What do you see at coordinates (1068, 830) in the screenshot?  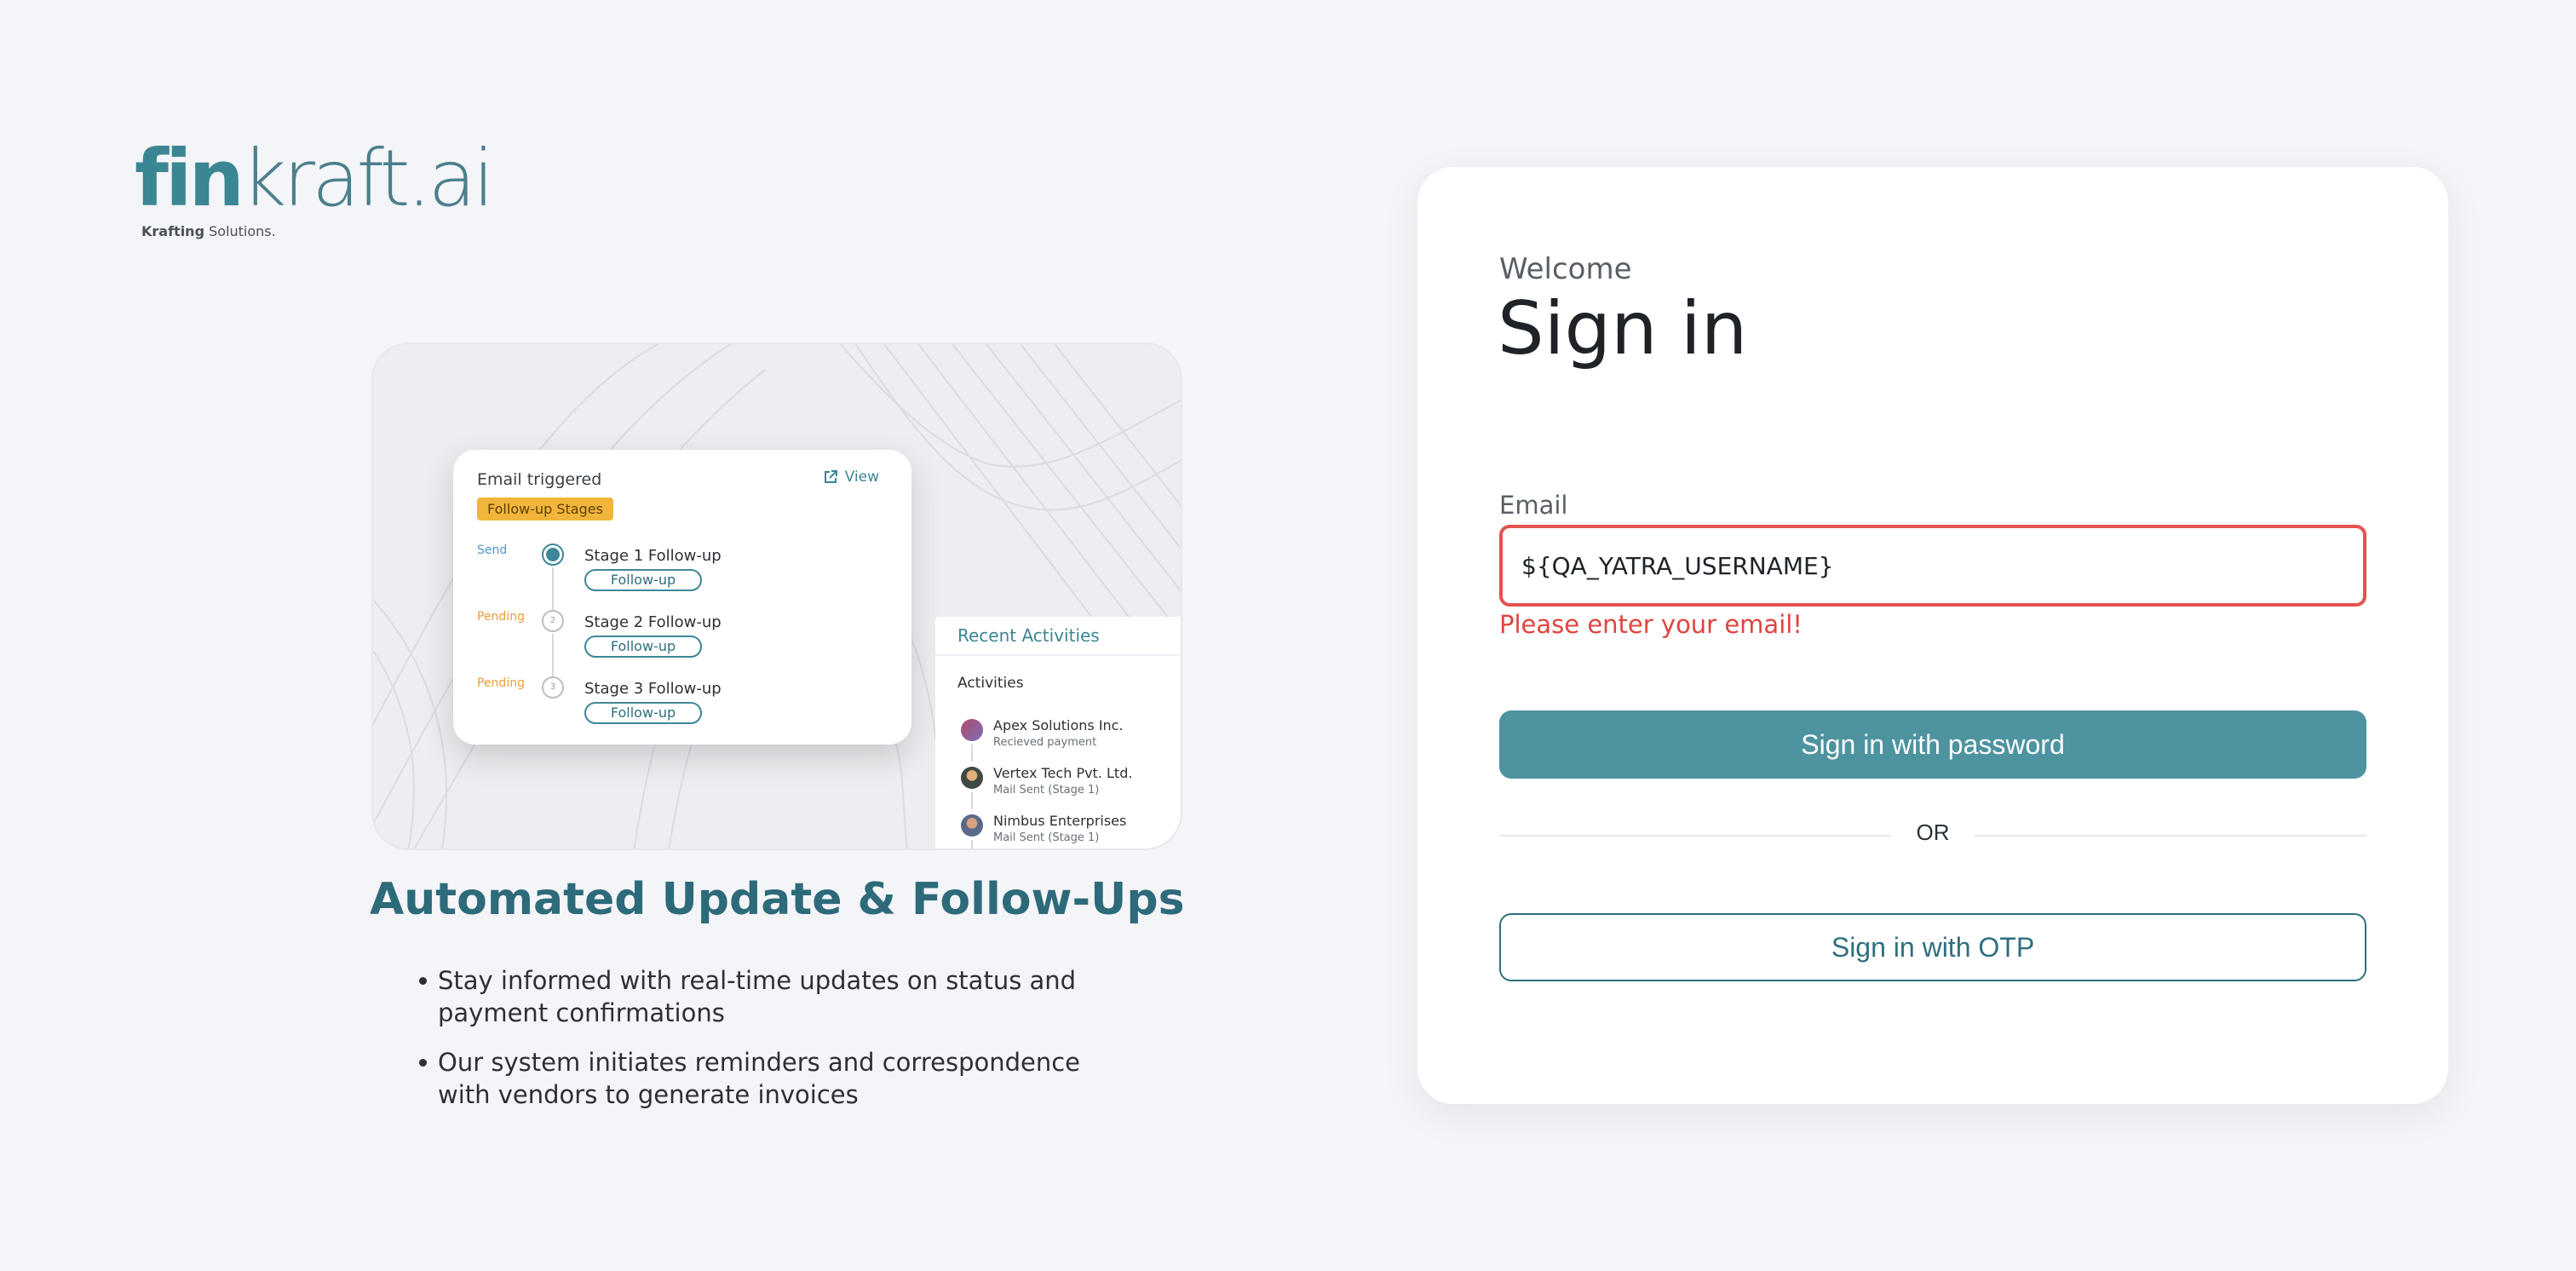 I see `activity-item: Nimbus Enterprises Mail Sent (Stage 1)` at bounding box center [1068, 830].